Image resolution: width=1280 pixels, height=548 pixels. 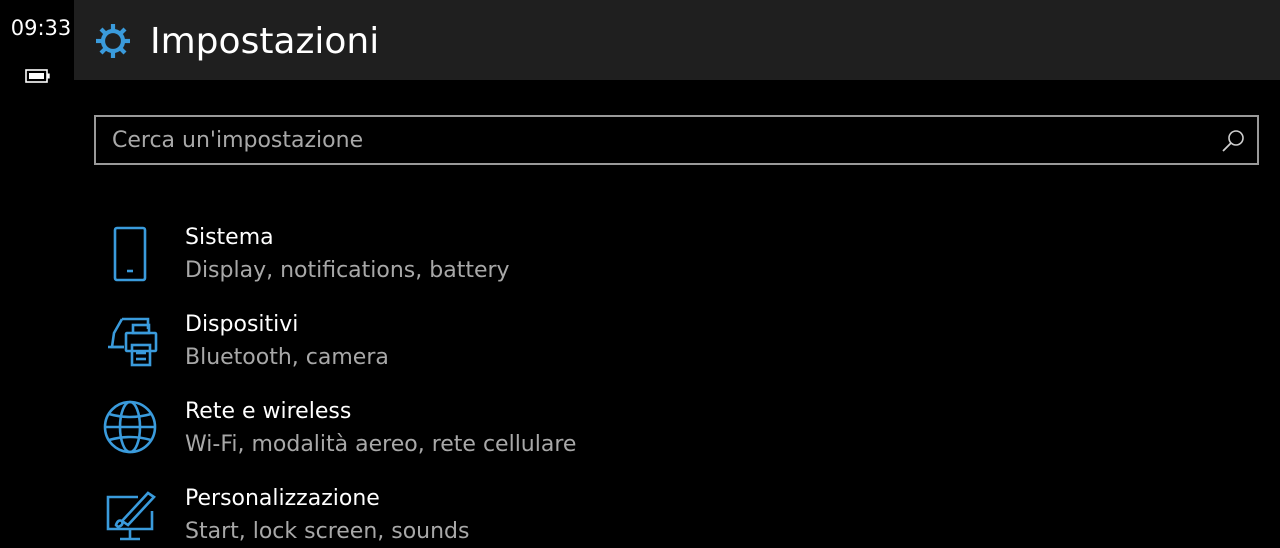 I want to click on app-header: Impostazioni, so click(x=677, y=40).